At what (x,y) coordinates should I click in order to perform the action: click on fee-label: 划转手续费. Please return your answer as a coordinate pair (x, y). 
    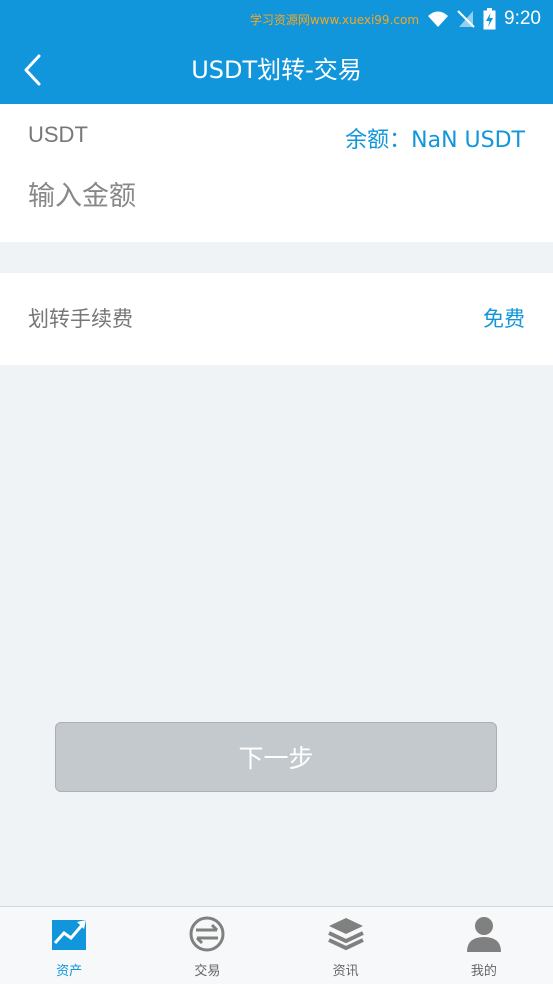
    Looking at the image, I should click on (80, 319).